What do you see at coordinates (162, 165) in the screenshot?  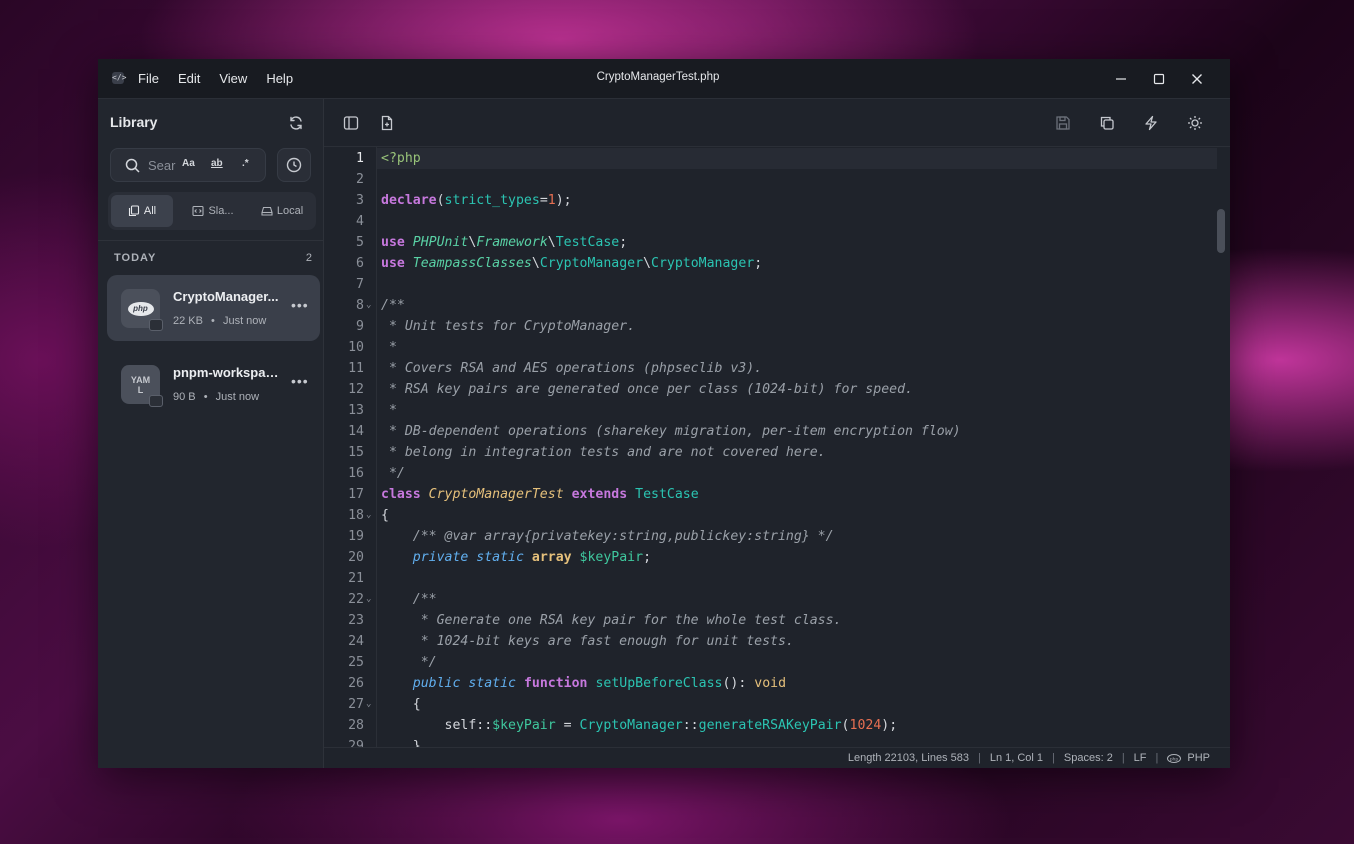 I see `search-input: Search` at bounding box center [162, 165].